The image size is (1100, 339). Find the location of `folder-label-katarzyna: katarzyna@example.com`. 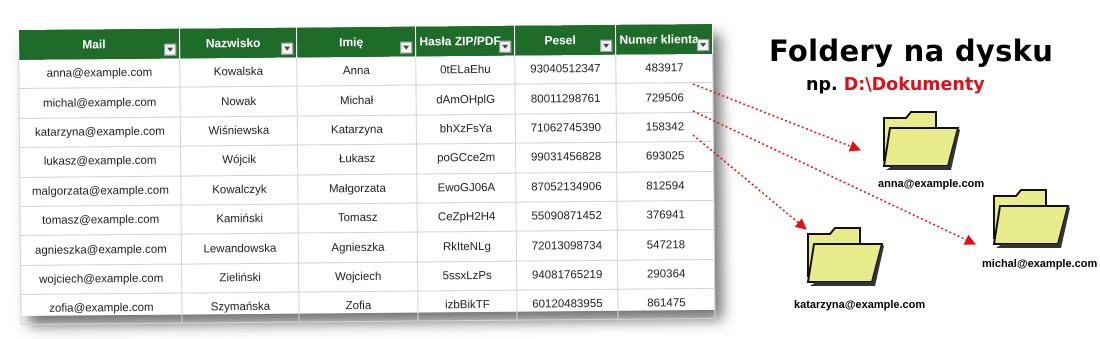

folder-label-katarzyna: katarzyna@example.com is located at coordinates (860, 305).